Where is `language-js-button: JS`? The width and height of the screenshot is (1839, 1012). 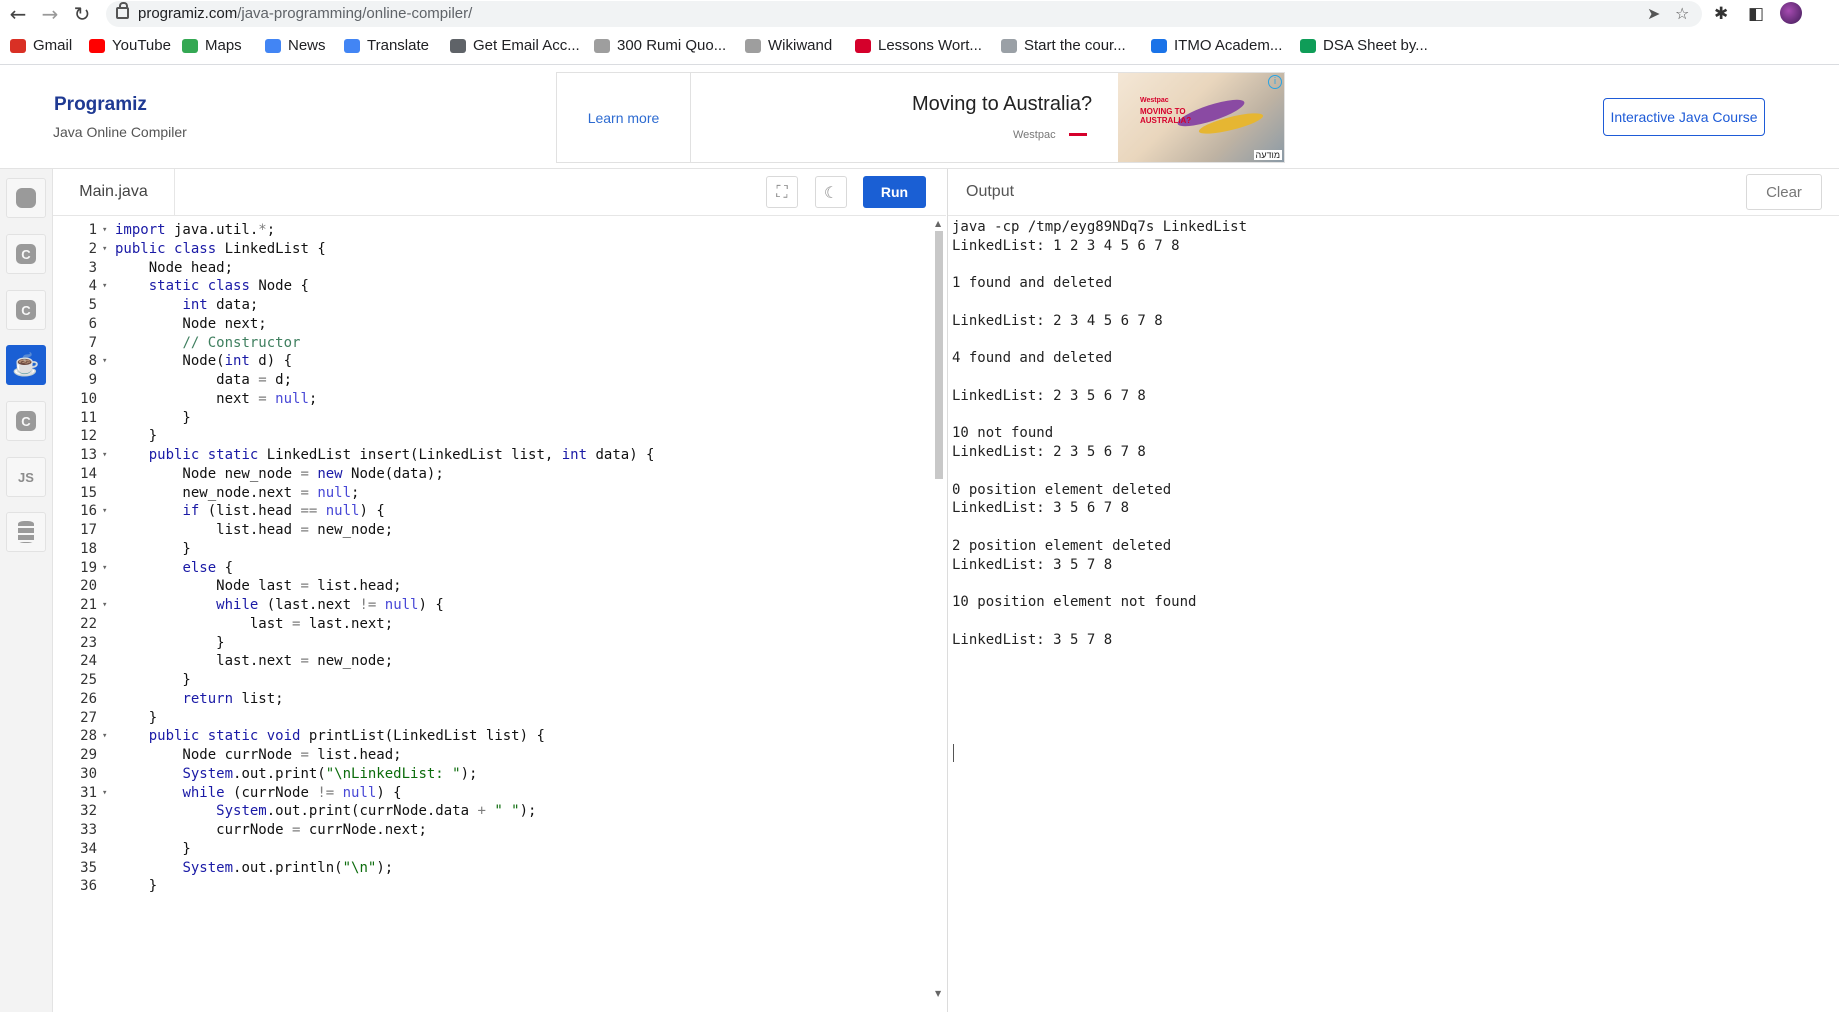 language-js-button: JS is located at coordinates (26, 477).